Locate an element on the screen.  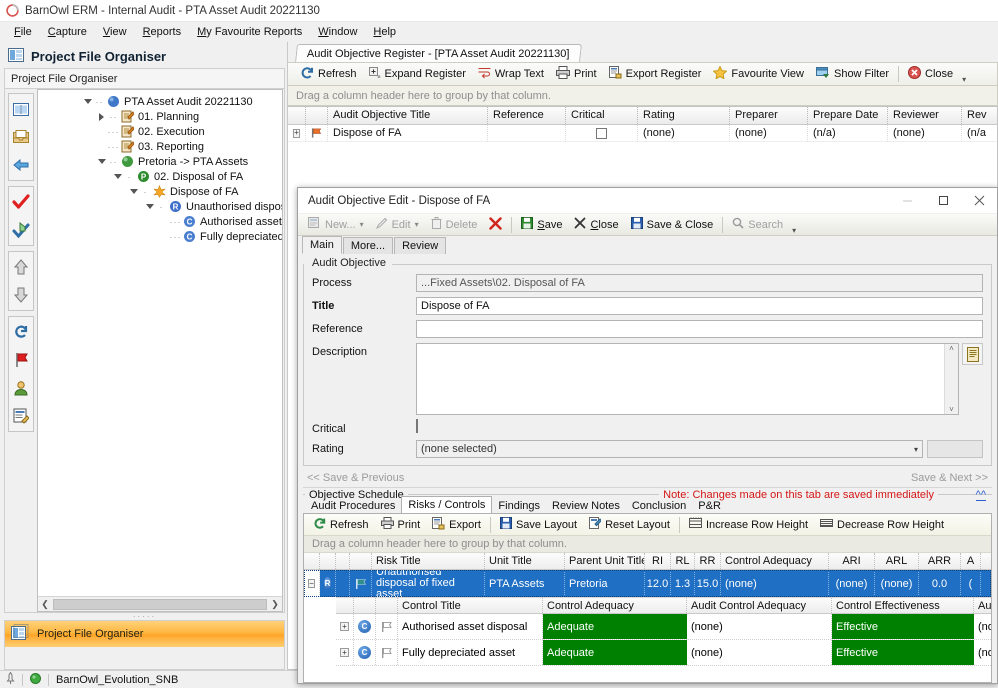
menu-file: File is located at coordinates (23, 32).